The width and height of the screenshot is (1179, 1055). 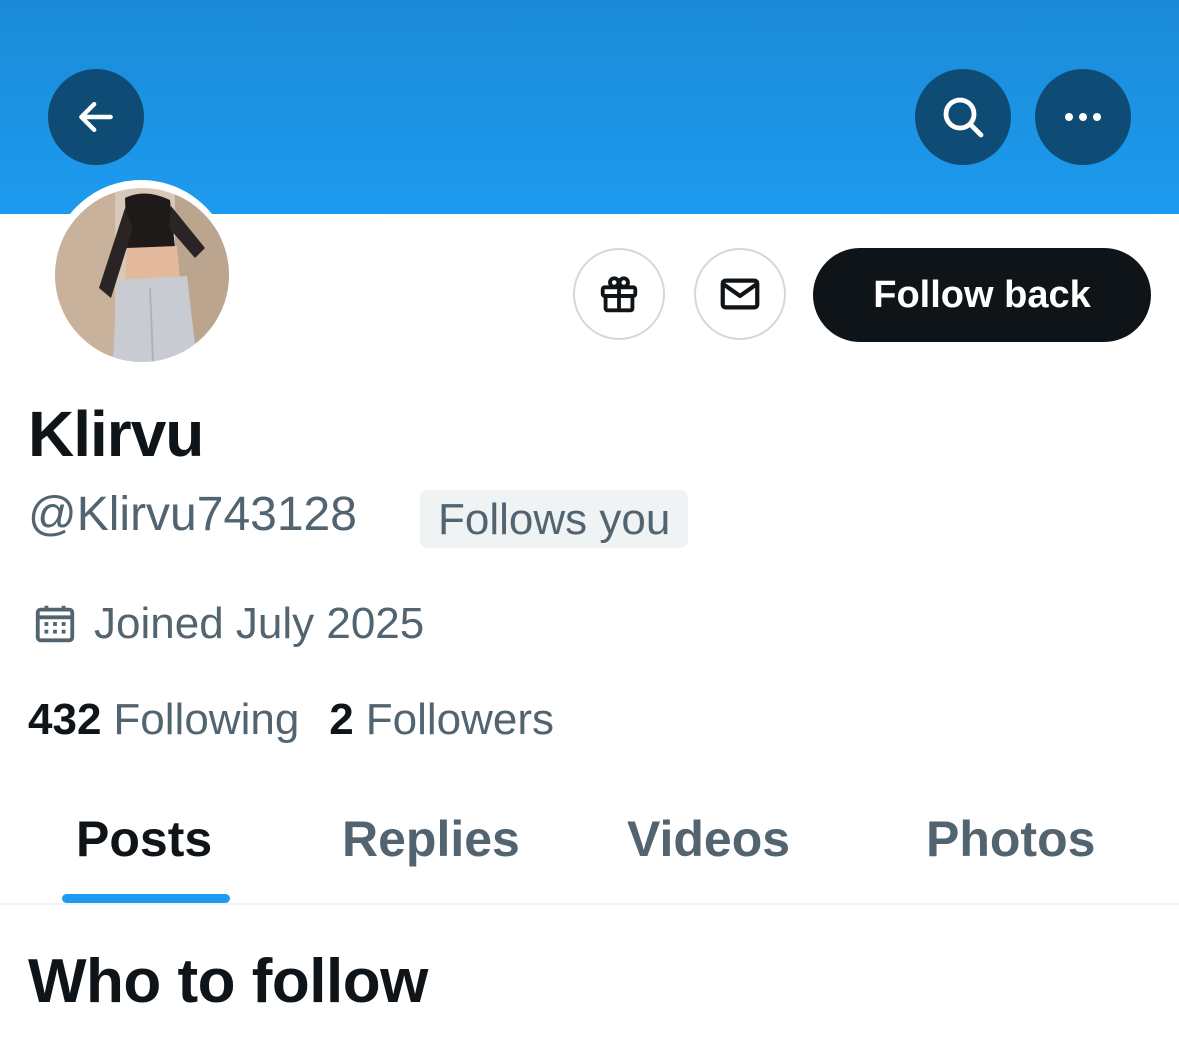 I want to click on follows-you-badge: Follows you, so click(x=554, y=519).